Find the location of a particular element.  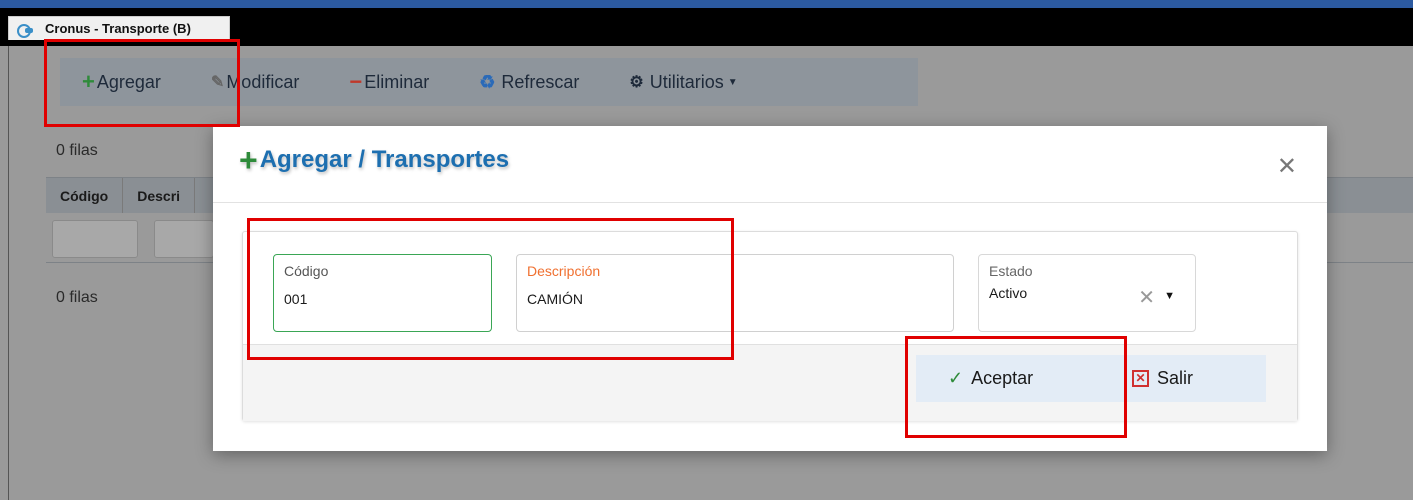

codigo-label: Código is located at coordinates (306, 271).